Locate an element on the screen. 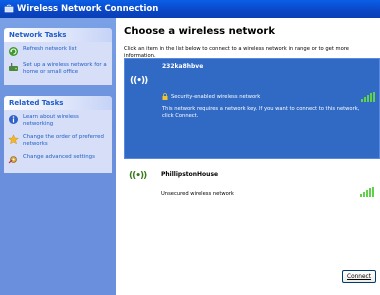  refresh-network-list-label: Refresh network list is located at coordinates (50, 49).